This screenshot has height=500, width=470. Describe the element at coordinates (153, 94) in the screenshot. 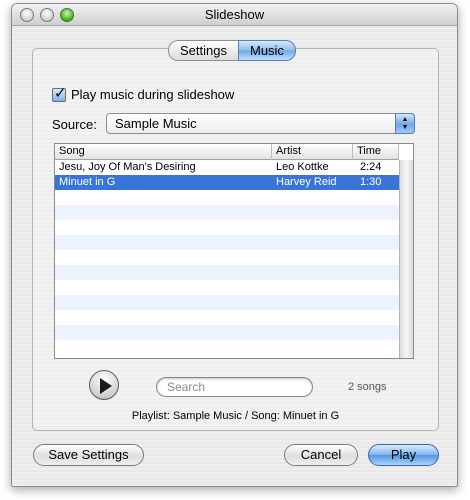

I see `play-music-label: Play music during slideshow` at that location.